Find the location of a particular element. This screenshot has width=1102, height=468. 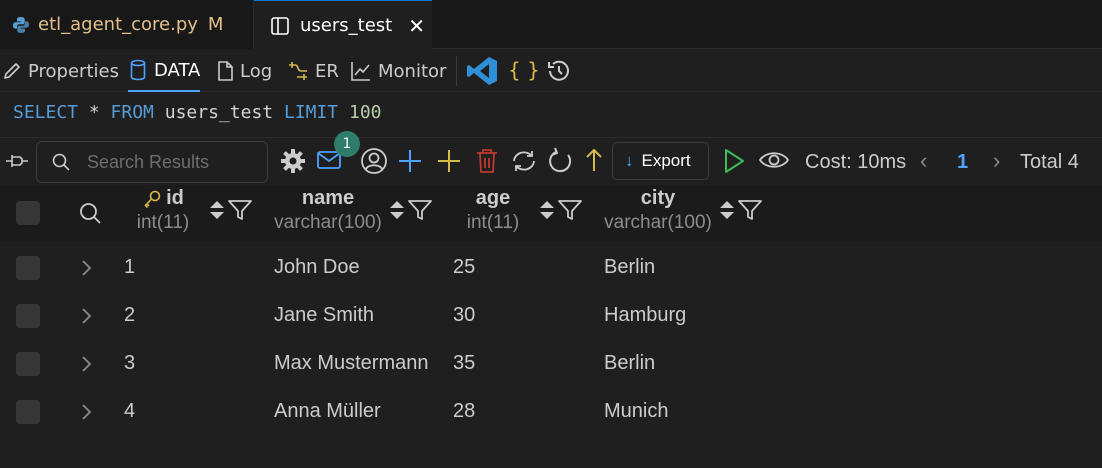

cell-id: 1 is located at coordinates (129, 267).